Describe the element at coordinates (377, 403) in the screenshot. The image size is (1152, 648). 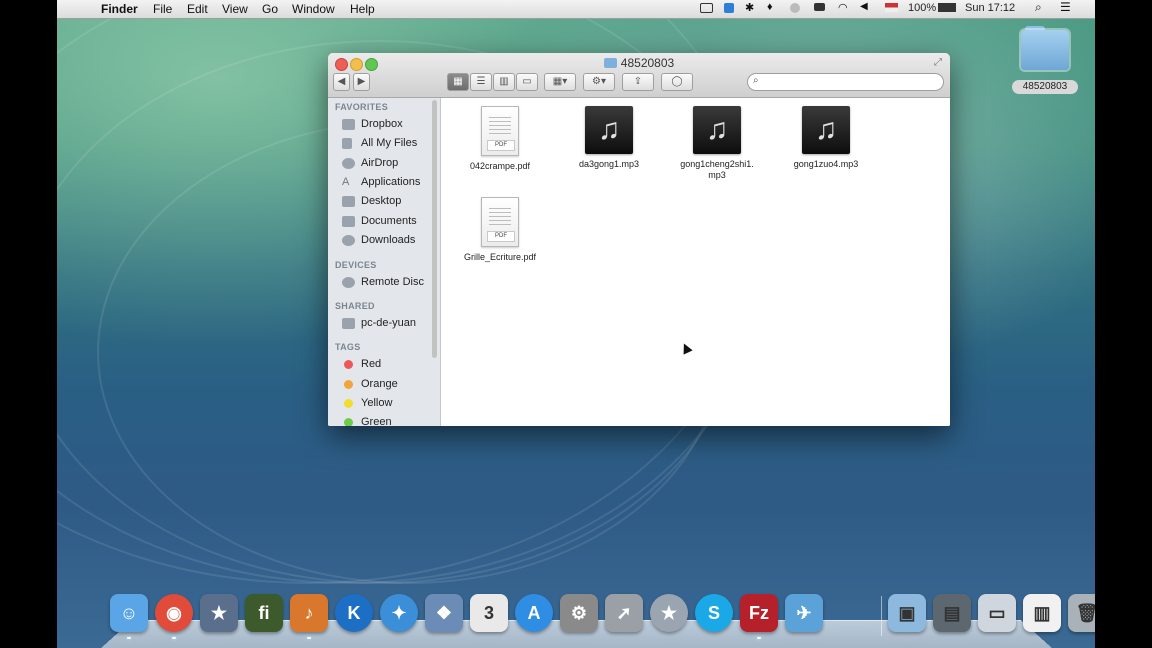
I see `sidebar-item-label: Yellow` at that location.